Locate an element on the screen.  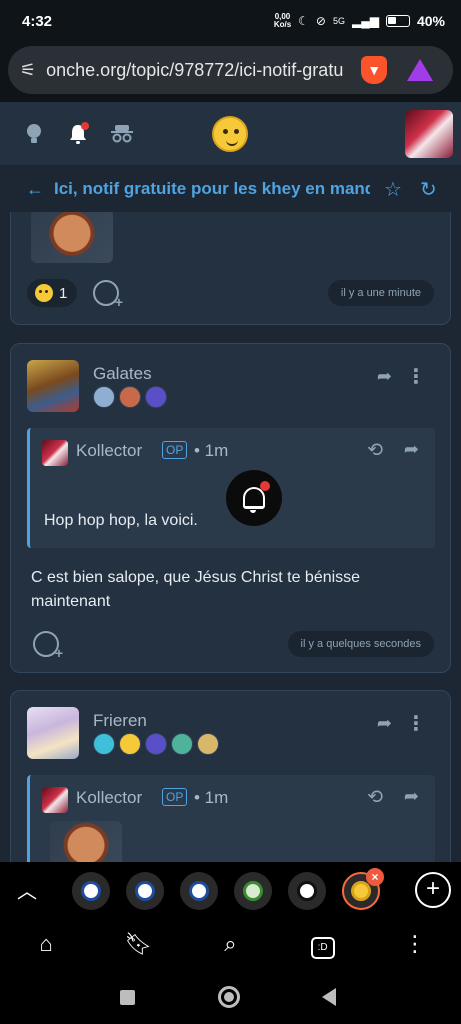
browser-bottom-nav: ⌂ 🔖︎ ⌕ :D ⋮ is located at coordinates (230, 944).